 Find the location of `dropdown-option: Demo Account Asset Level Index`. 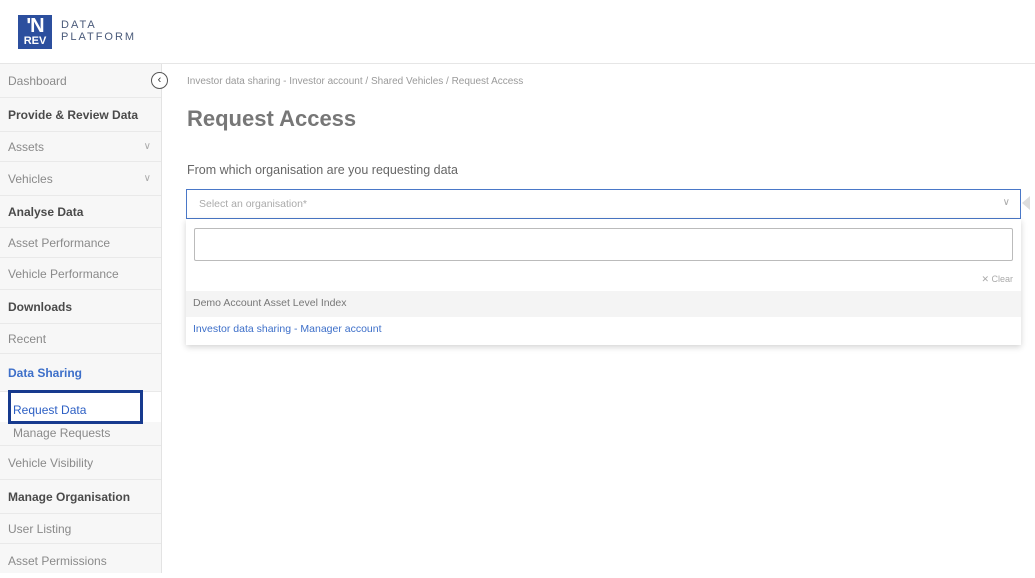

dropdown-option: Demo Account Asset Level Index is located at coordinates (603, 304).